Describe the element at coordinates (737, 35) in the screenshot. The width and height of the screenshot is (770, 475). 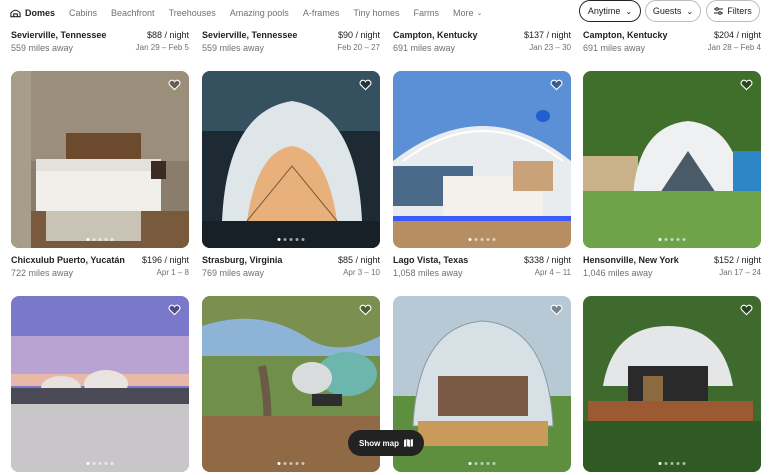
I see `listing-price: $204 / night` at that location.